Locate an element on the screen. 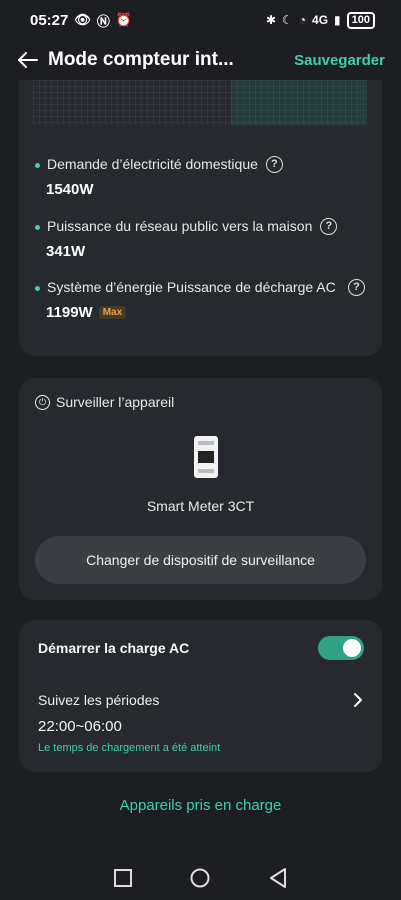 The image size is (401, 900). system-nav-bar is located at coordinates (200, 878).